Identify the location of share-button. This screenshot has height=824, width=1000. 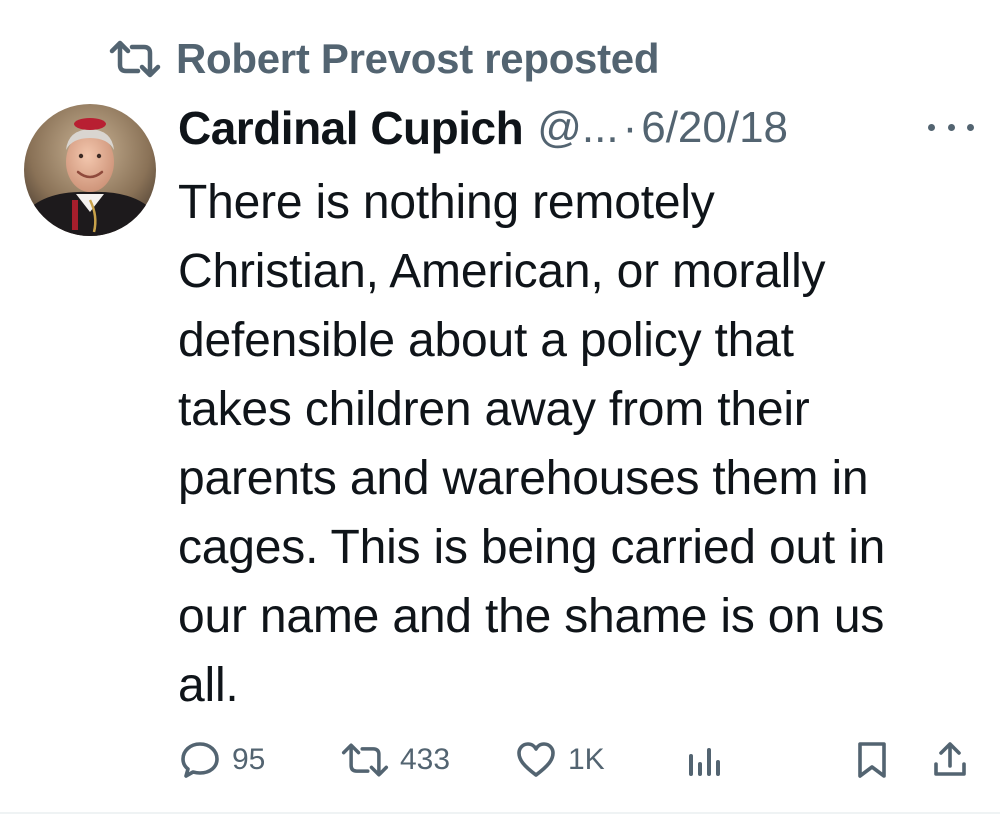
(950, 760).